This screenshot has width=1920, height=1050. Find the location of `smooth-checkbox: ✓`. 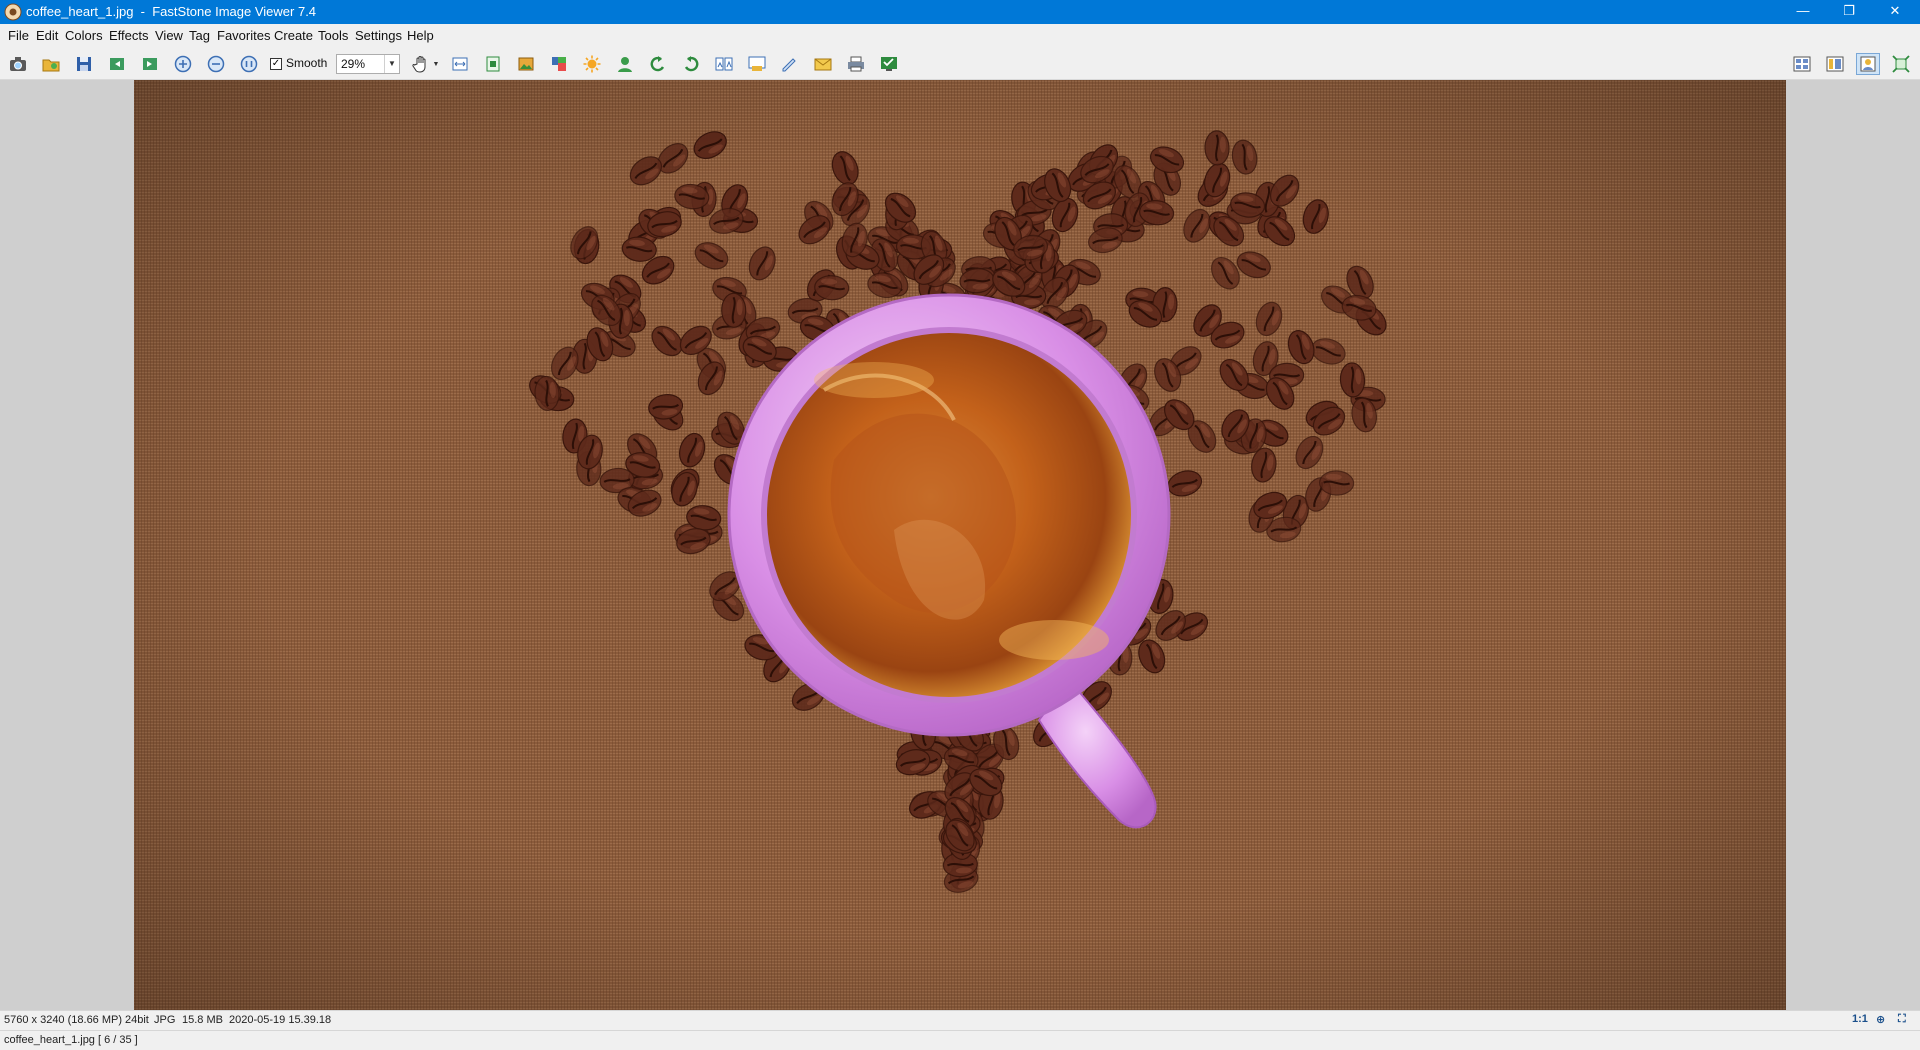

smooth-checkbox: ✓ is located at coordinates (276, 64).